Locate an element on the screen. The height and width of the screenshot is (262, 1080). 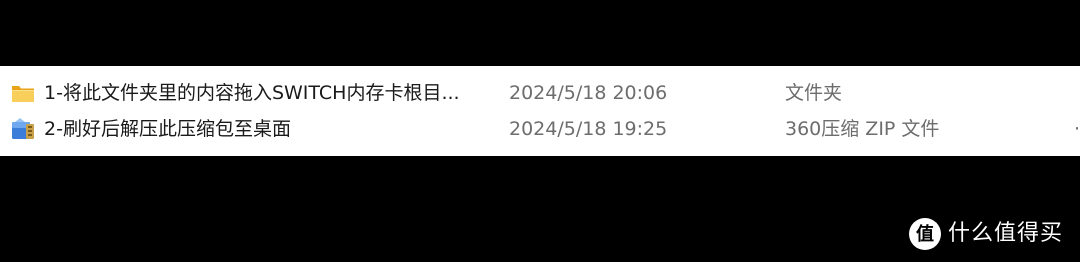
smzdm-logo-icon: 值 is located at coordinates (925, 234).